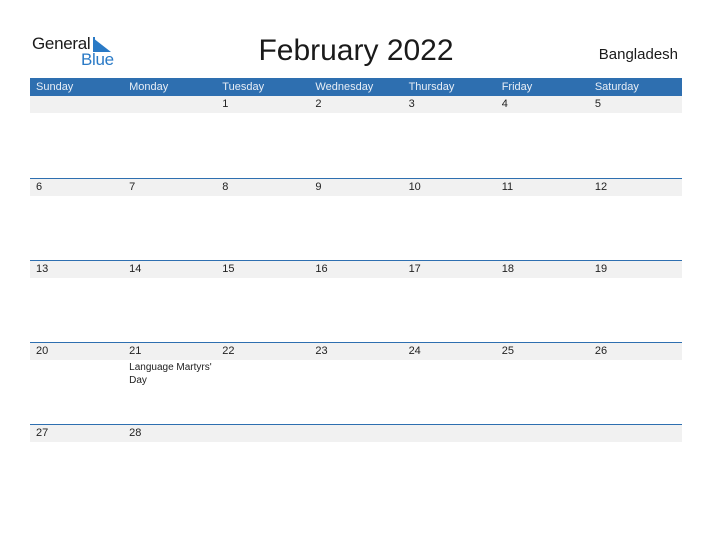  Describe the element at coordinates (135, 269) in the screenshot. I see `day-number: 14` at that location.